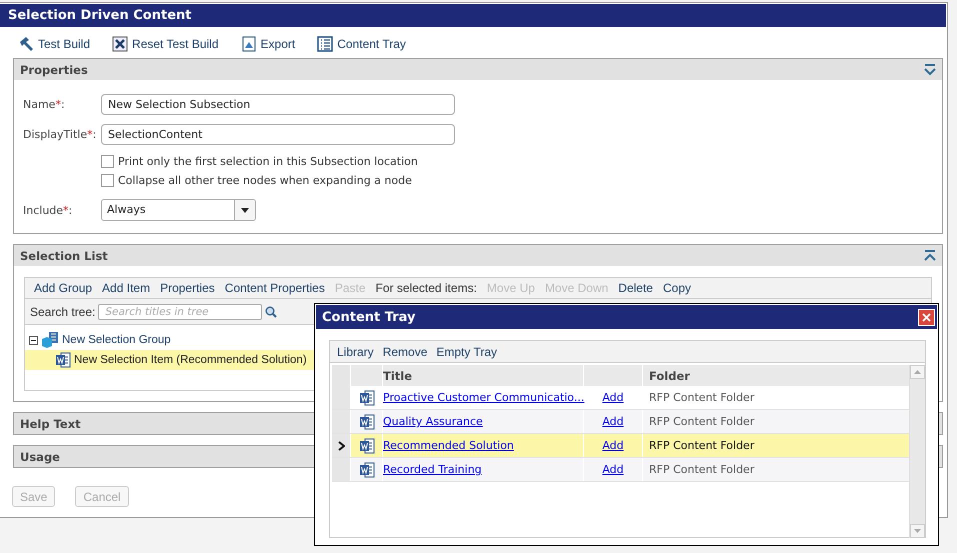 The image size is (957, 553). Describe the element at coordinates (40, 457) in the screenshot. I see `panel-title: Usage` at that location.